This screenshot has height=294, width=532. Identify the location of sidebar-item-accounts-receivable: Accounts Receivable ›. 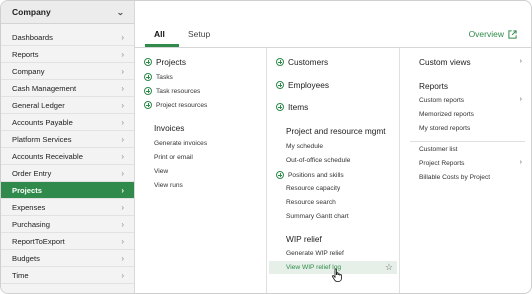
(67, 156).